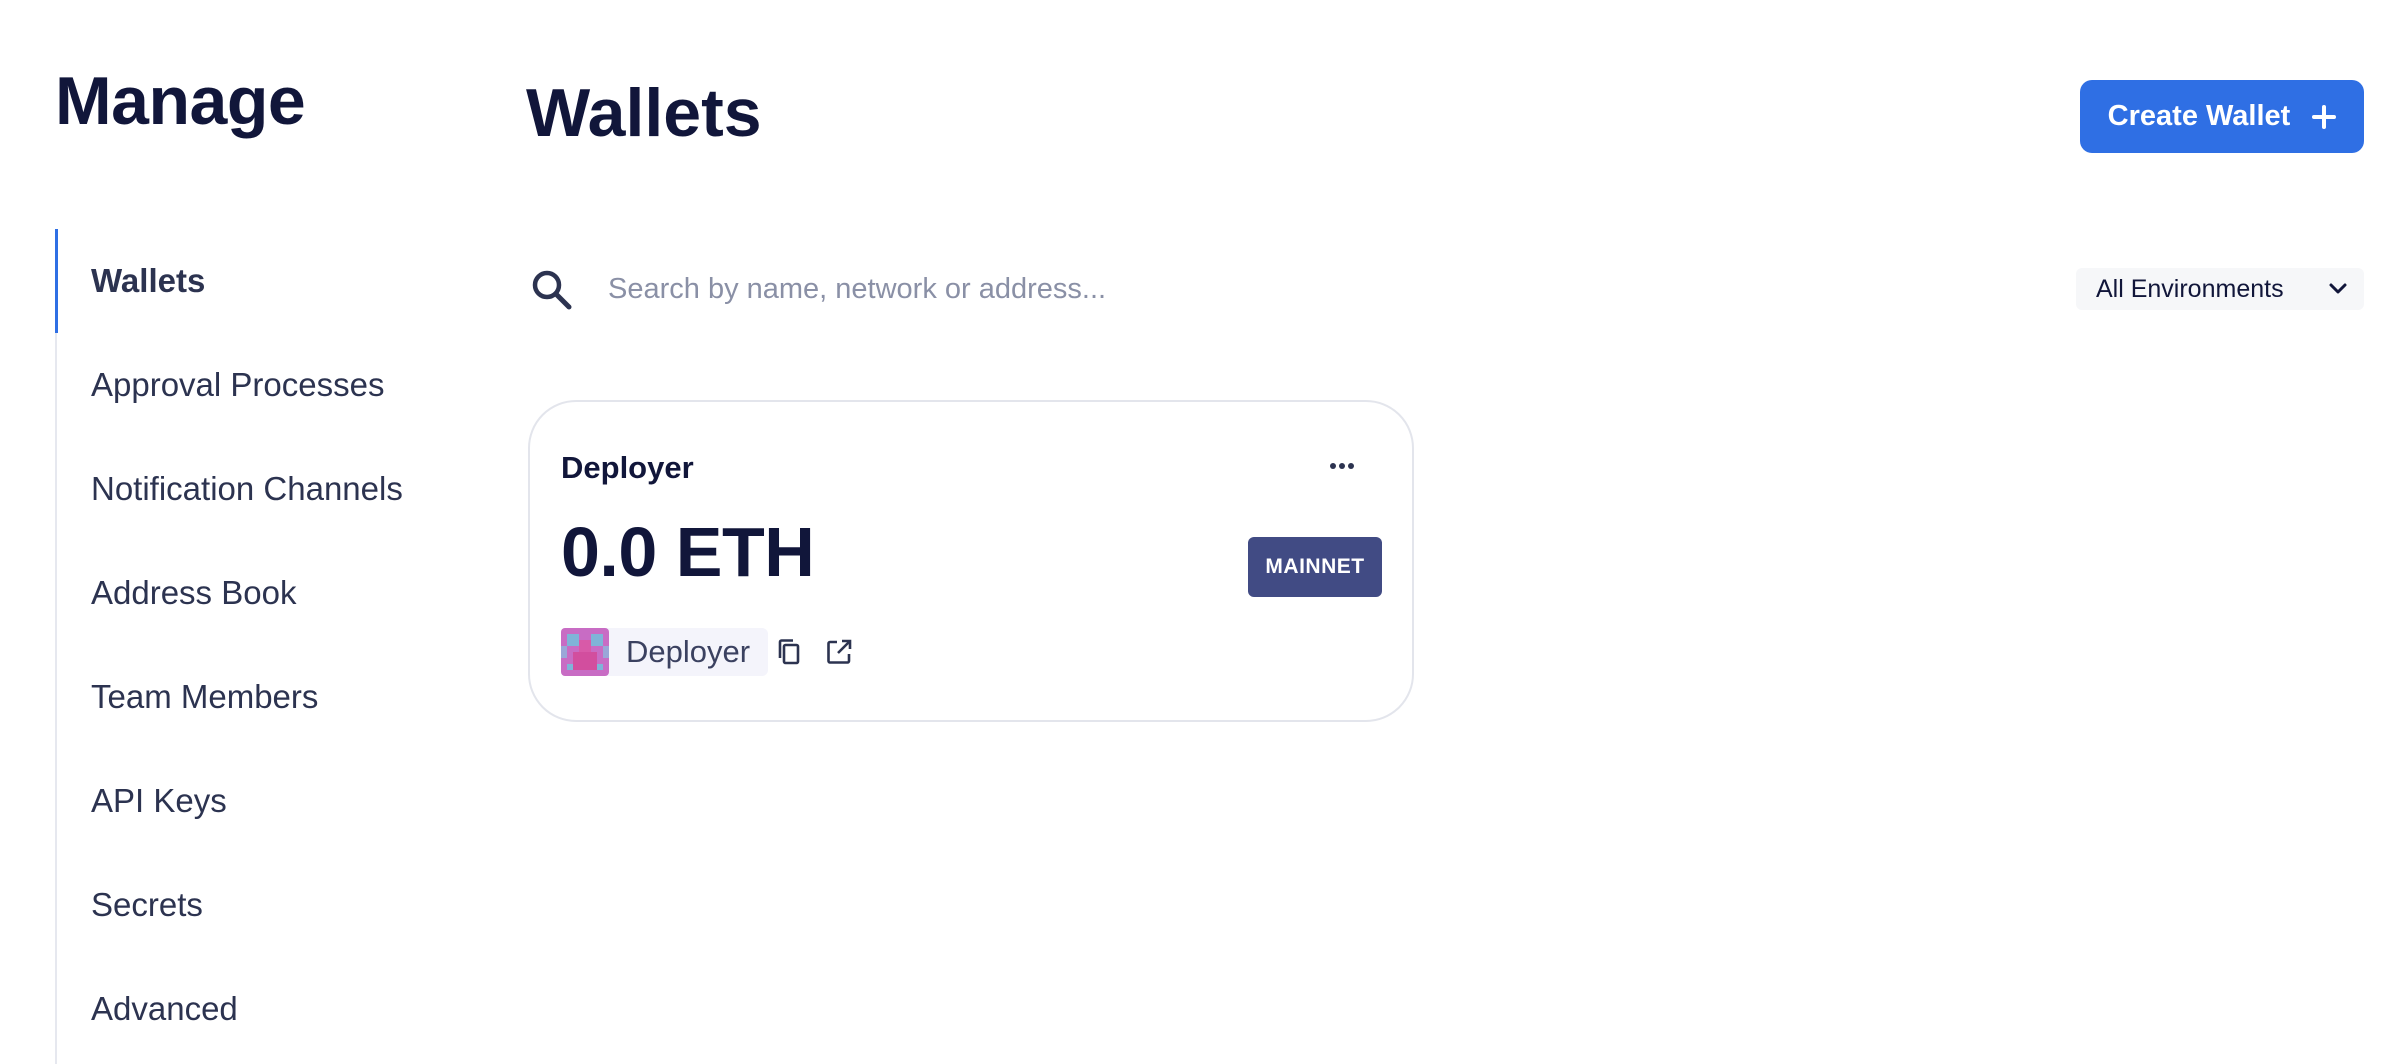 The width and height of the screenshot is (2404, 1064). I want to click on more-options-button, so click(1342, 466).